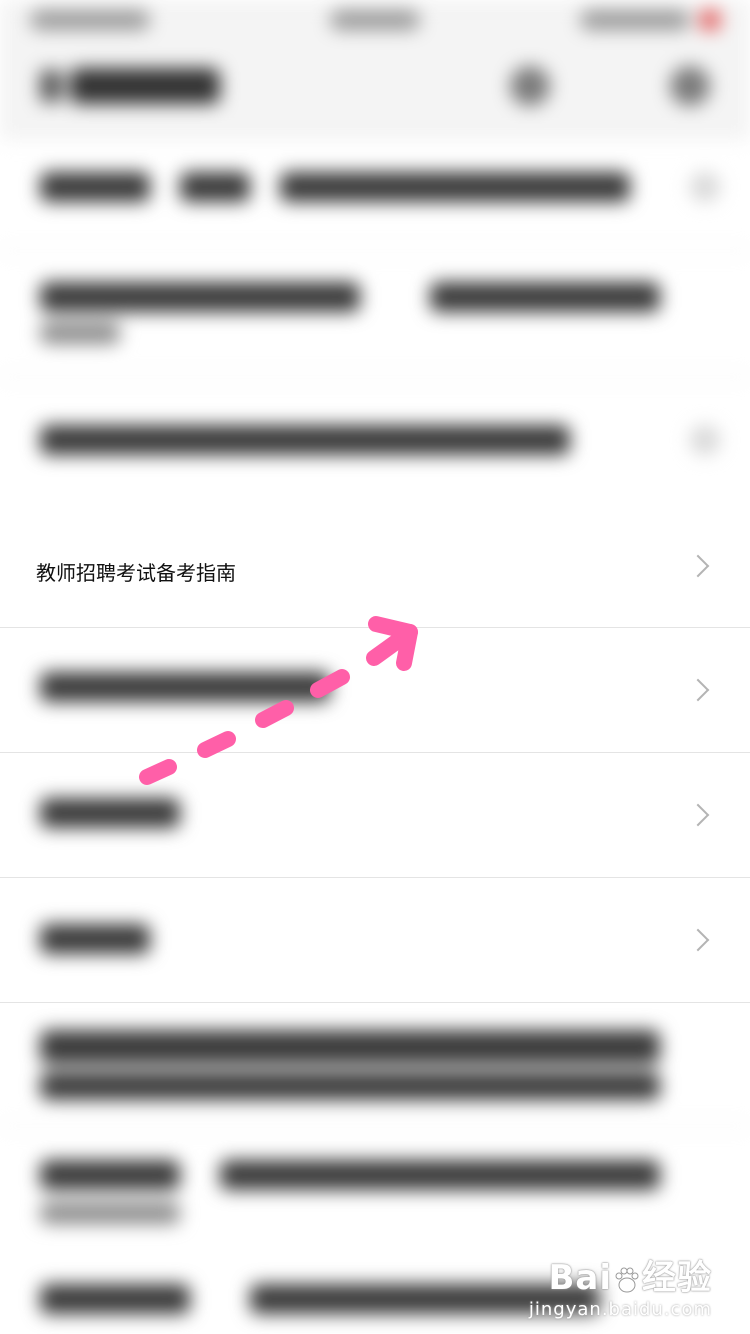  I want to click on baidu-watermark: Bai 经验 jingyan.baidu.com, so click(620, 1285).